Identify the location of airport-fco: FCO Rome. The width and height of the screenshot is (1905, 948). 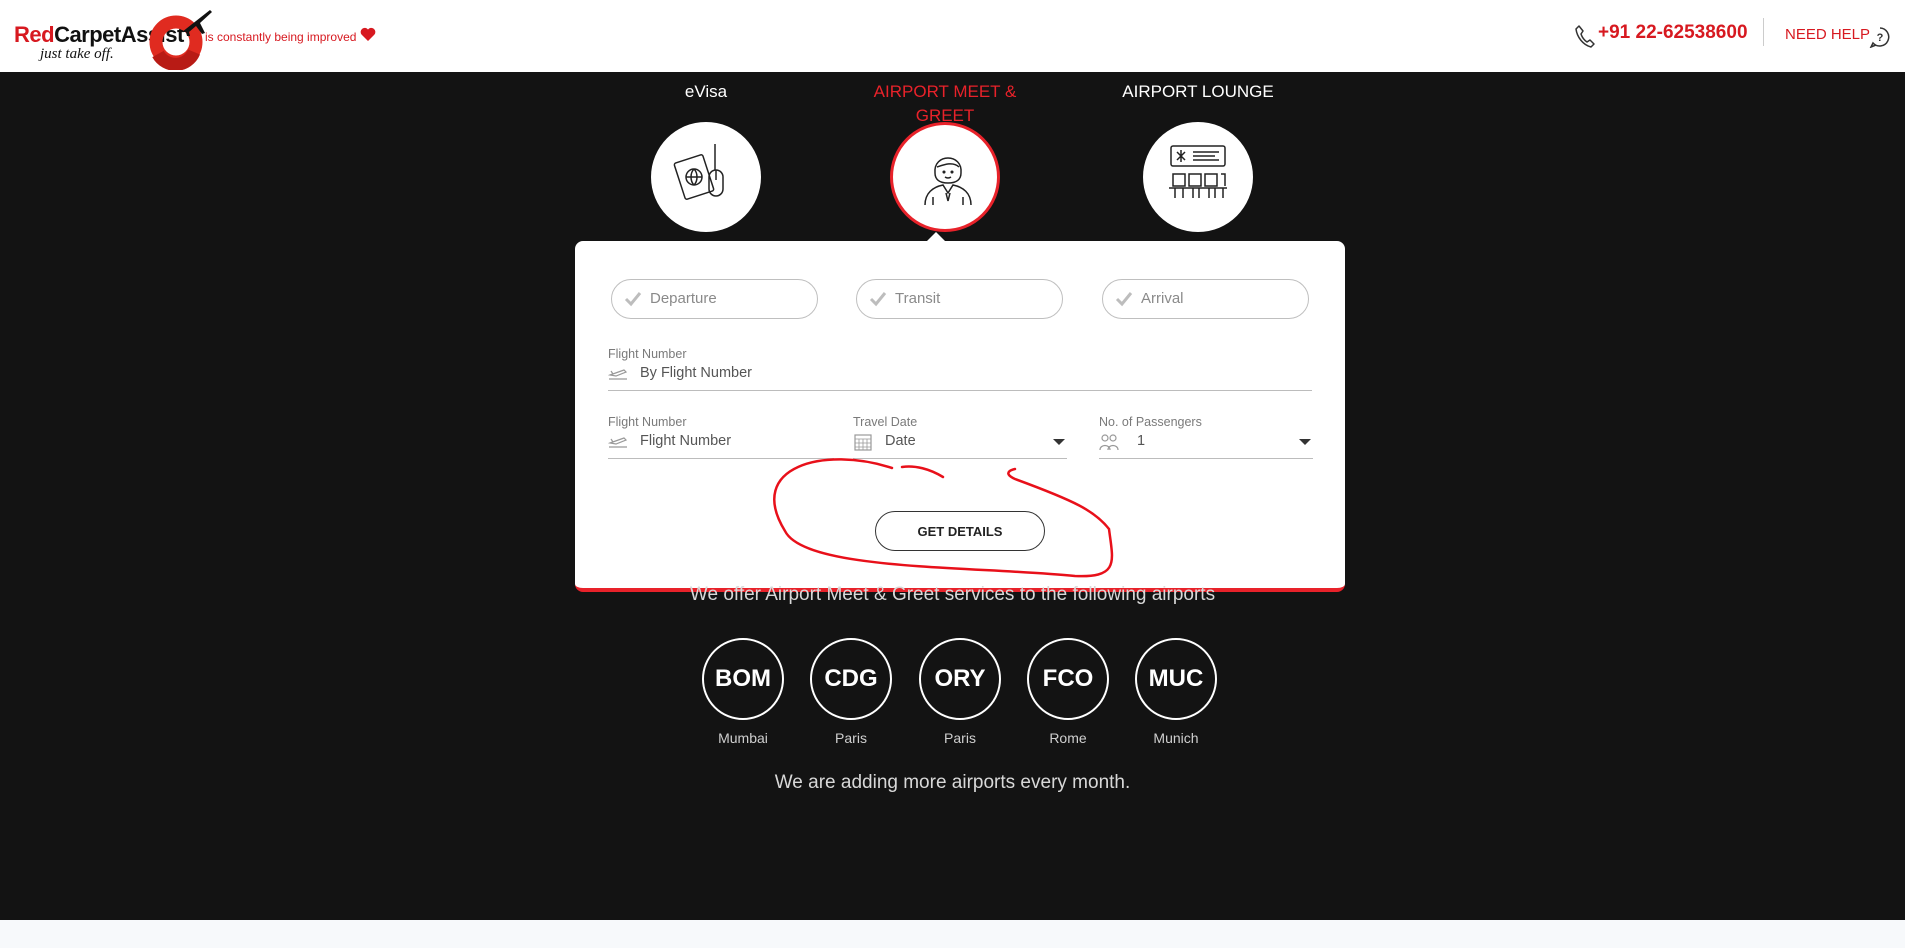
(1068, 692).